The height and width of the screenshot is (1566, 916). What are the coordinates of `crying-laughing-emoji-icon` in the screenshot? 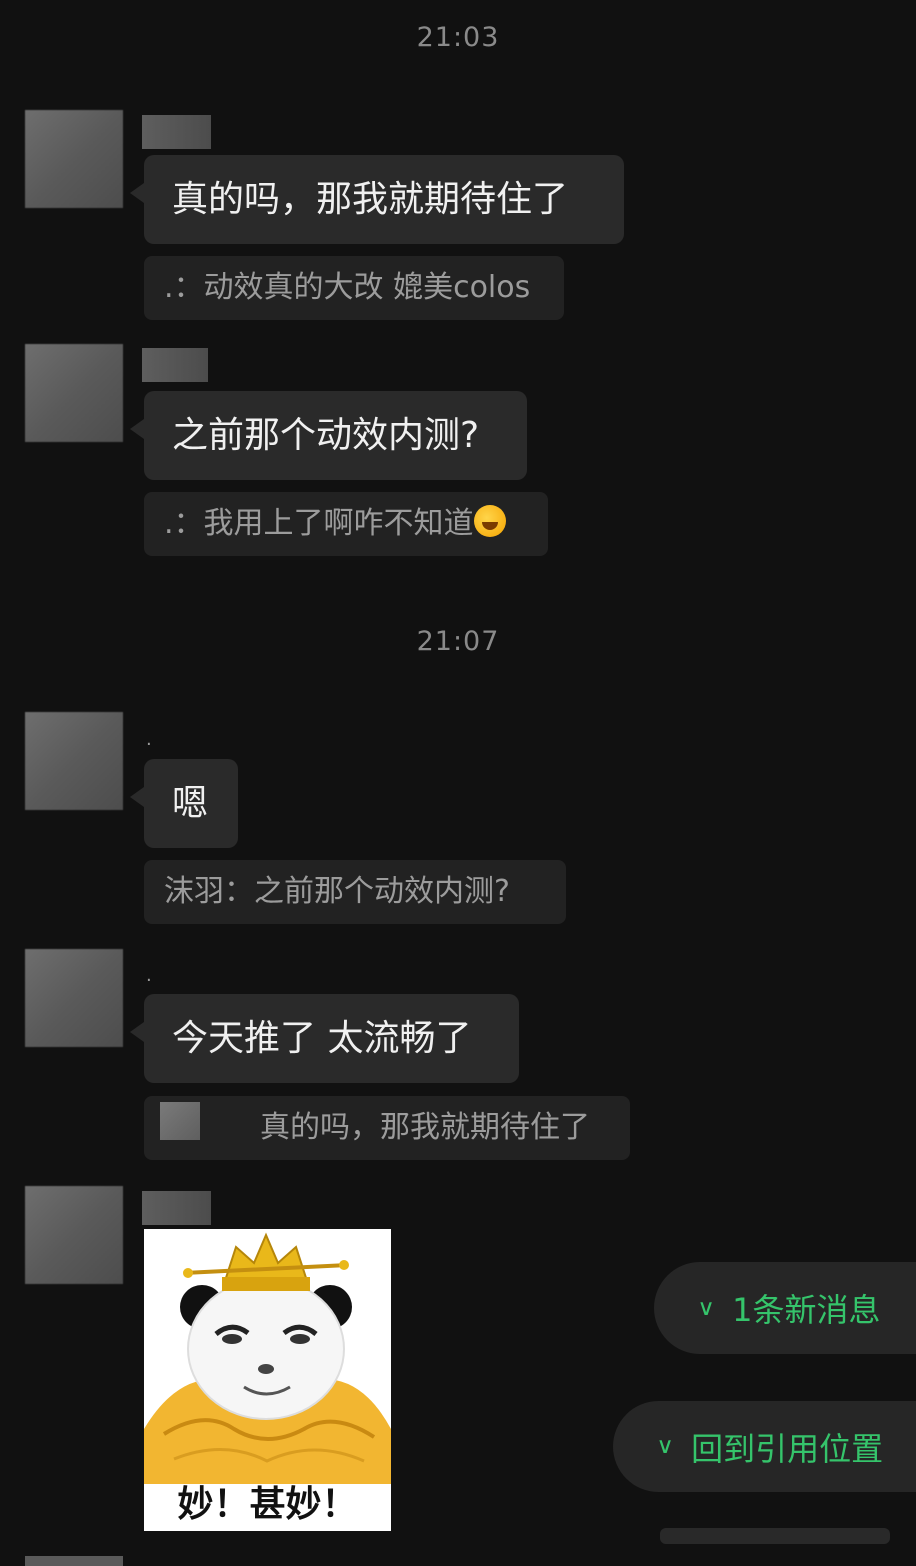 It's located at (489, 521).